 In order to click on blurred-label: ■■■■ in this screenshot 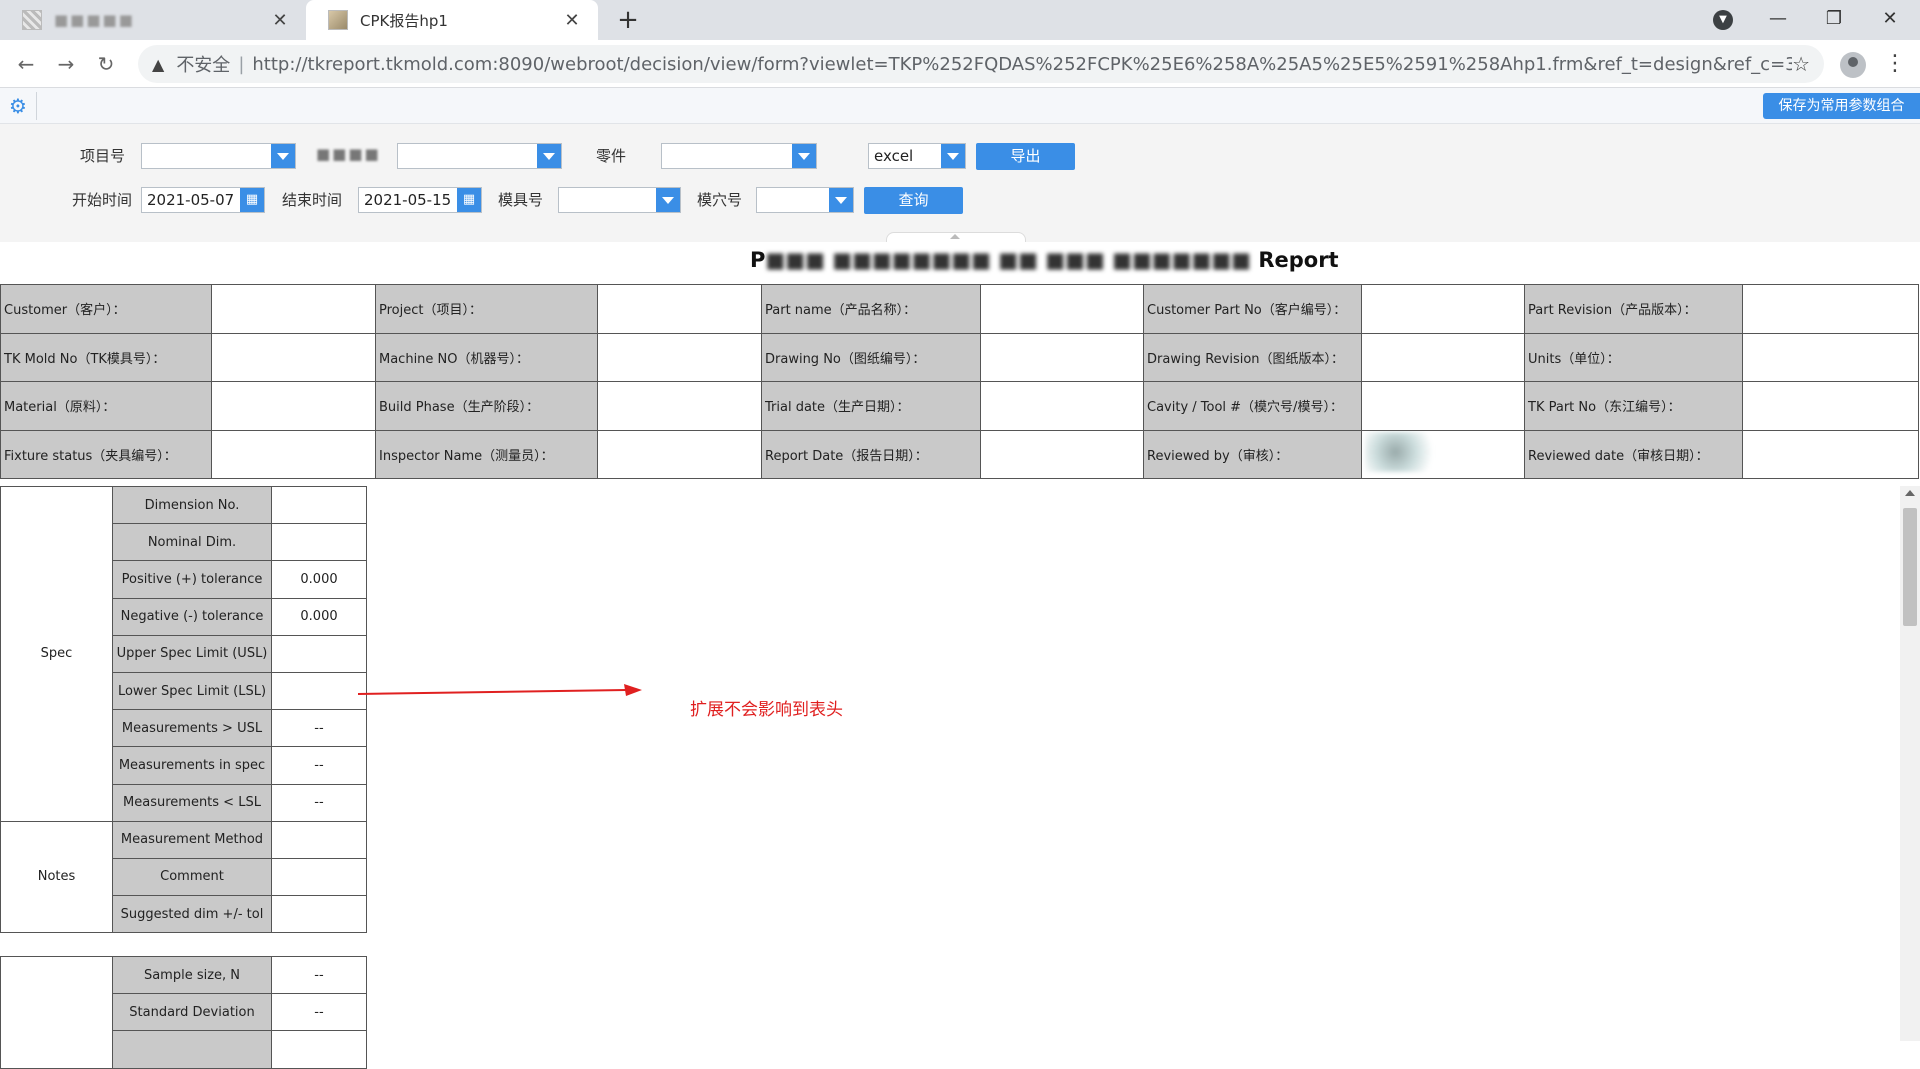, I will do `click(348, 154)`.